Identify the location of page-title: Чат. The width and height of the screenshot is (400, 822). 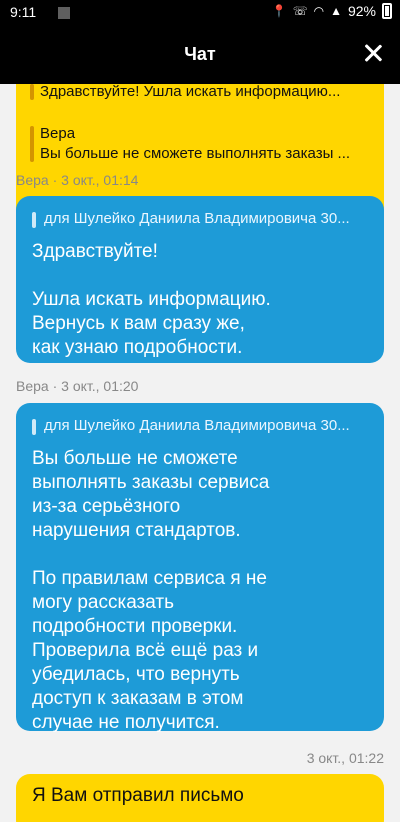
(200, 54).